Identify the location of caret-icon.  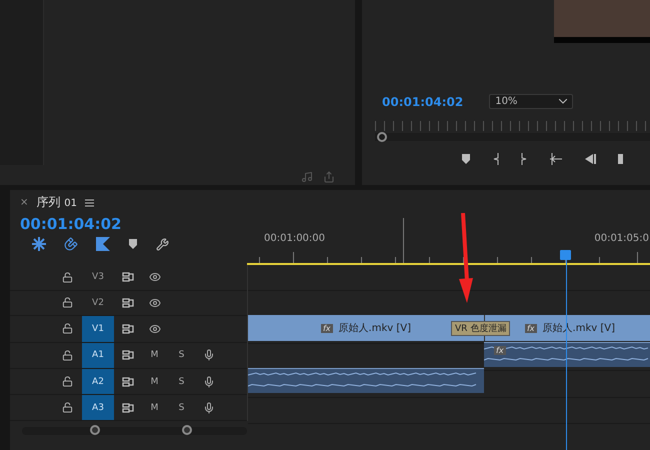
(563, 101).